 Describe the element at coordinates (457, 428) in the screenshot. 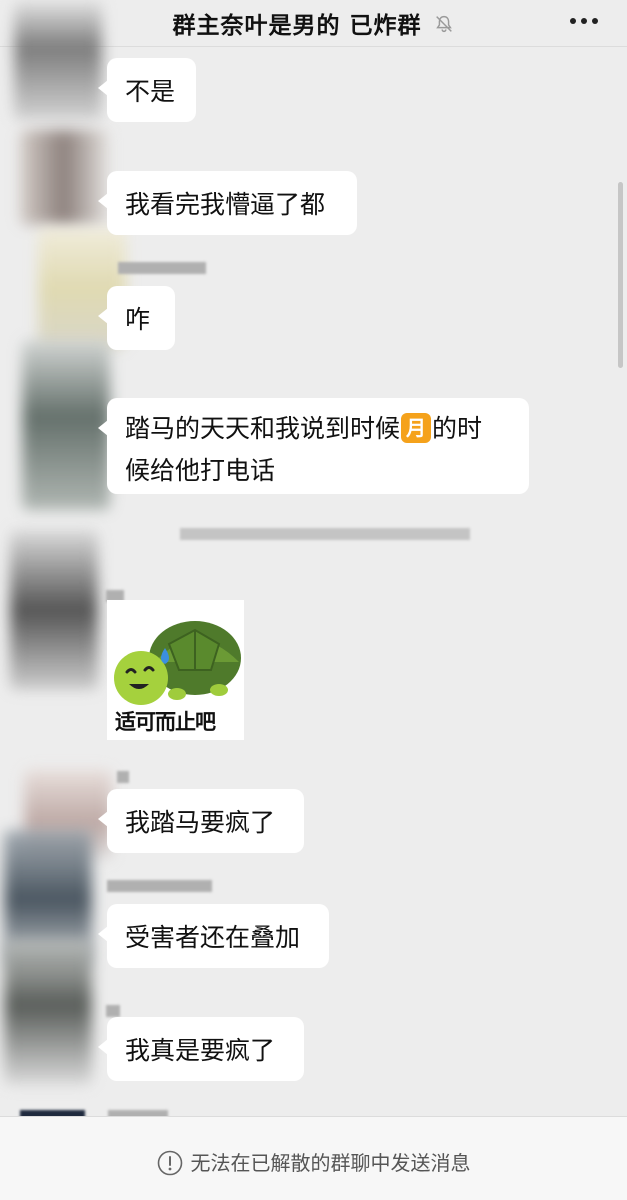

I see `message-text: 的时` at that location.